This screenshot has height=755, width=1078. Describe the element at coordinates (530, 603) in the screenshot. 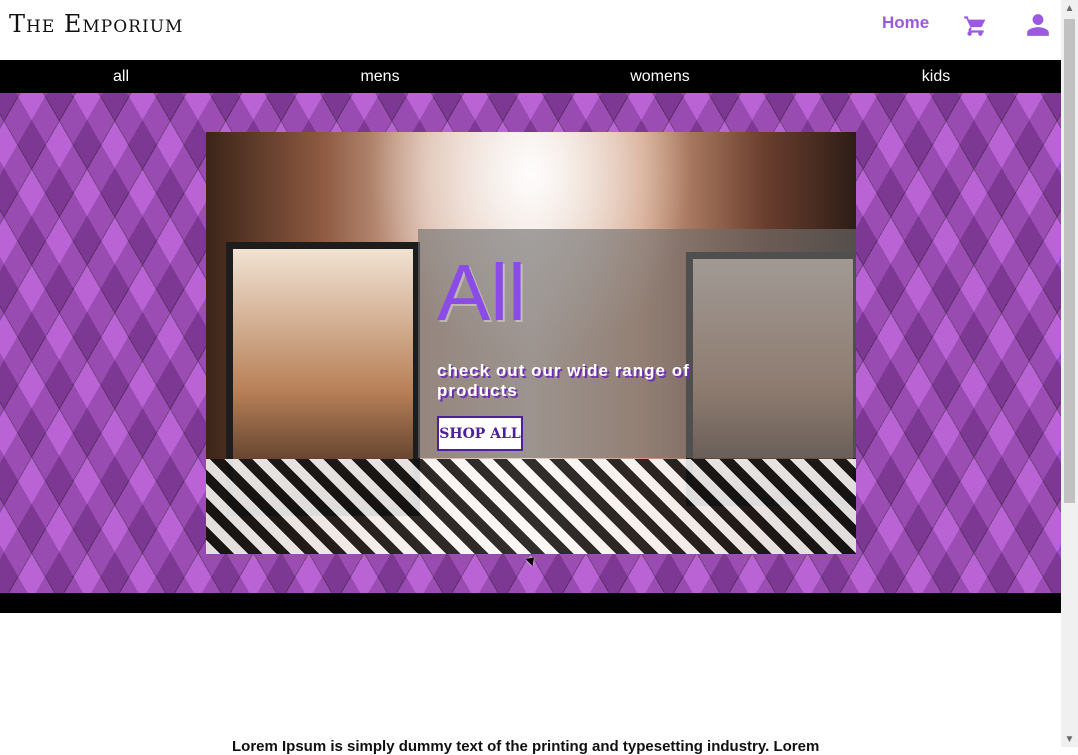

I see `hero-bottom-strip` at that location.